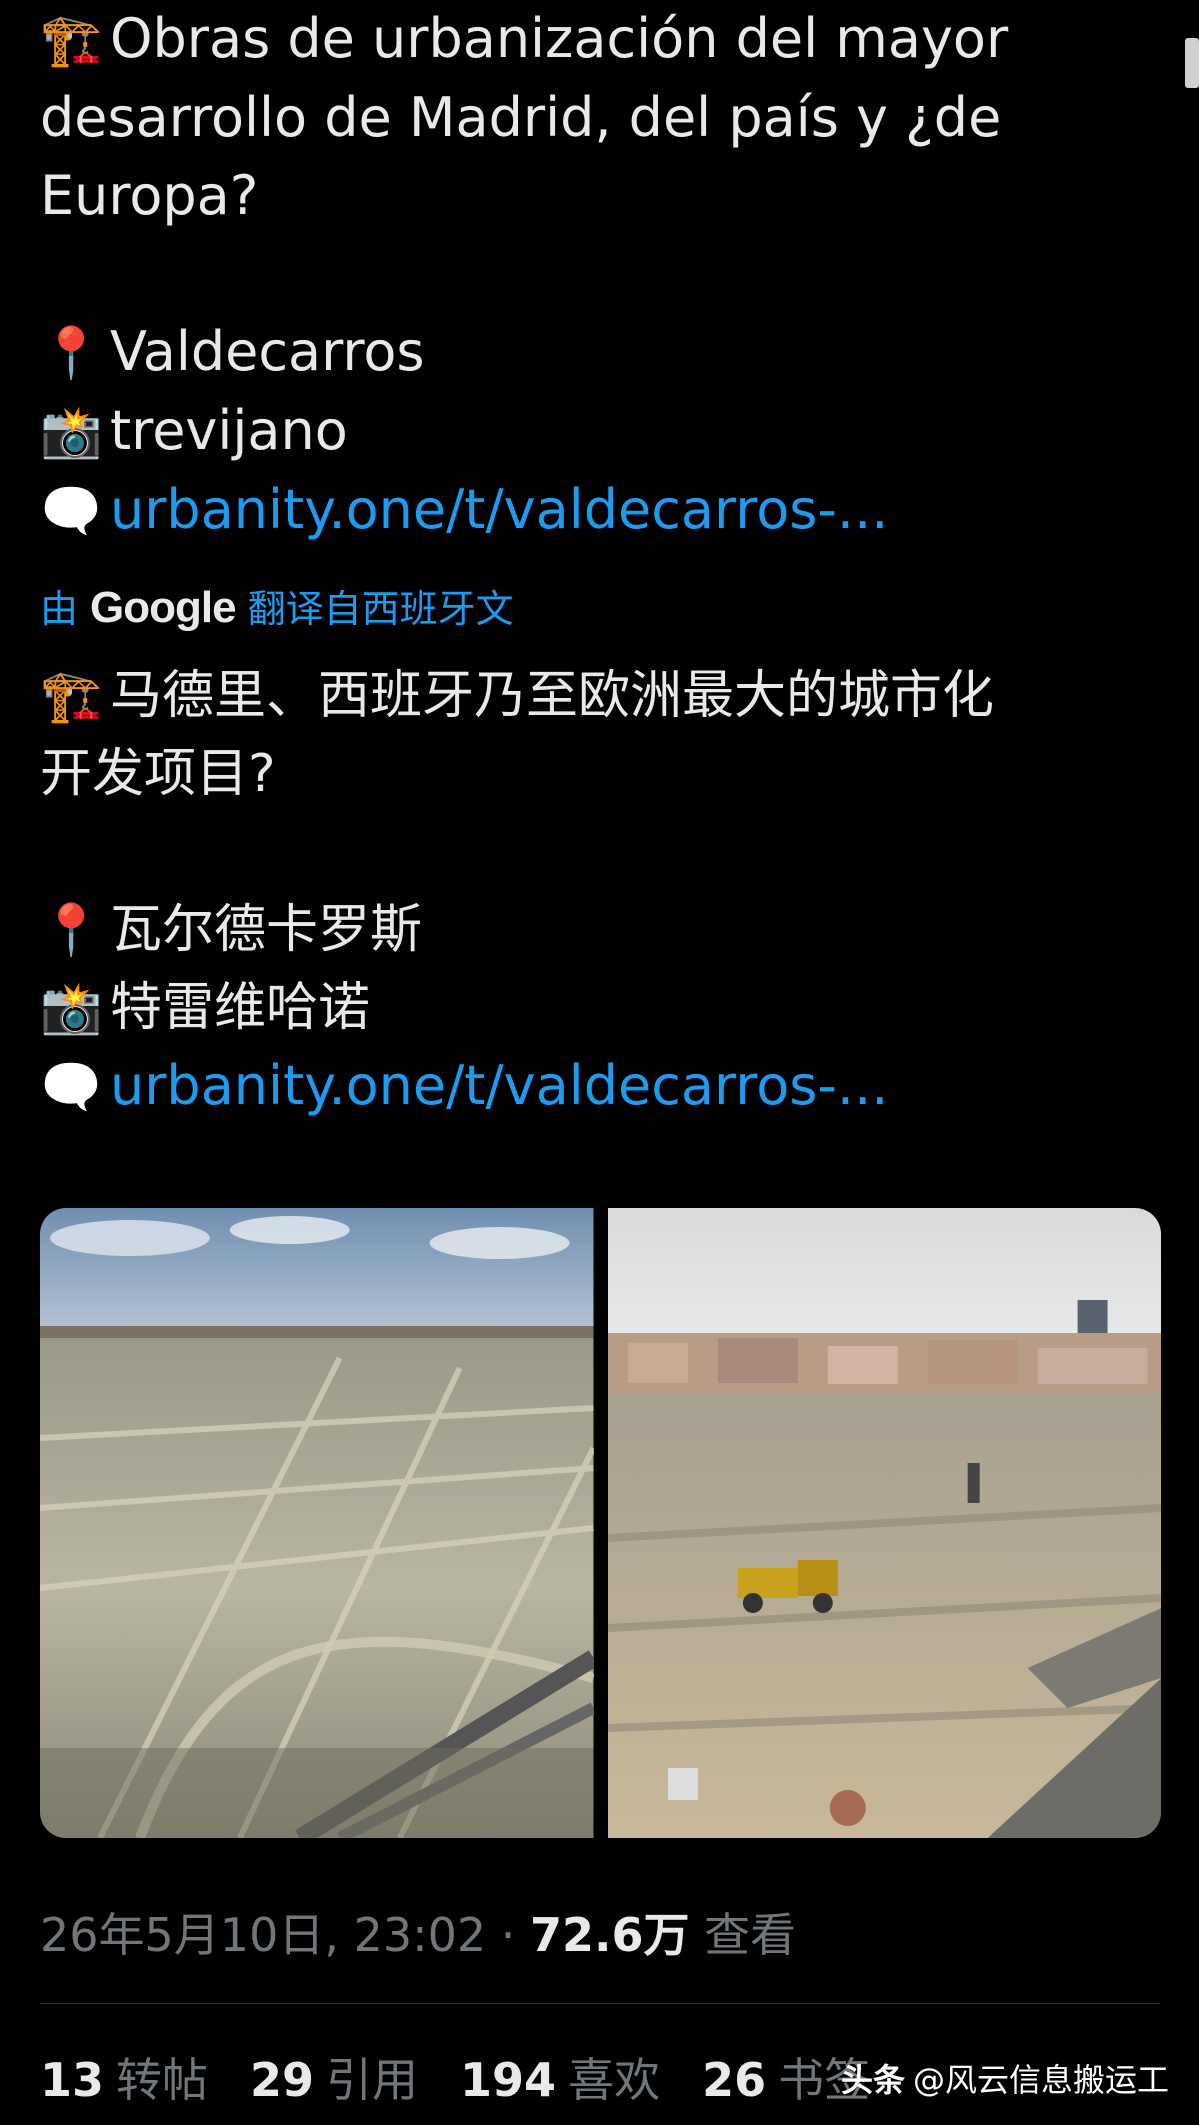 The width and height of the screenshot is (1199, 2125). What do you see at coordinates (372, 2080) in the screenshot?
I see `quotes-label: 引用` at bounding box center [372, 2080].